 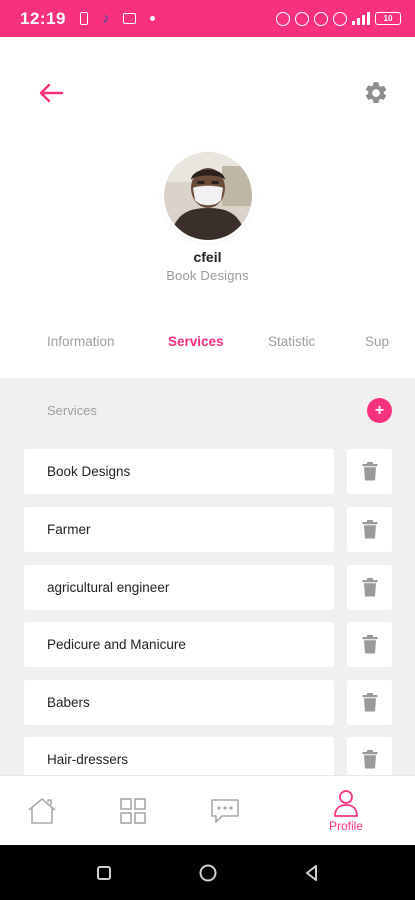 What do you see at coordinates (105, 18) in the screenshot?
I see `music-note-icon: ♪` at bounding box center [105, 18].